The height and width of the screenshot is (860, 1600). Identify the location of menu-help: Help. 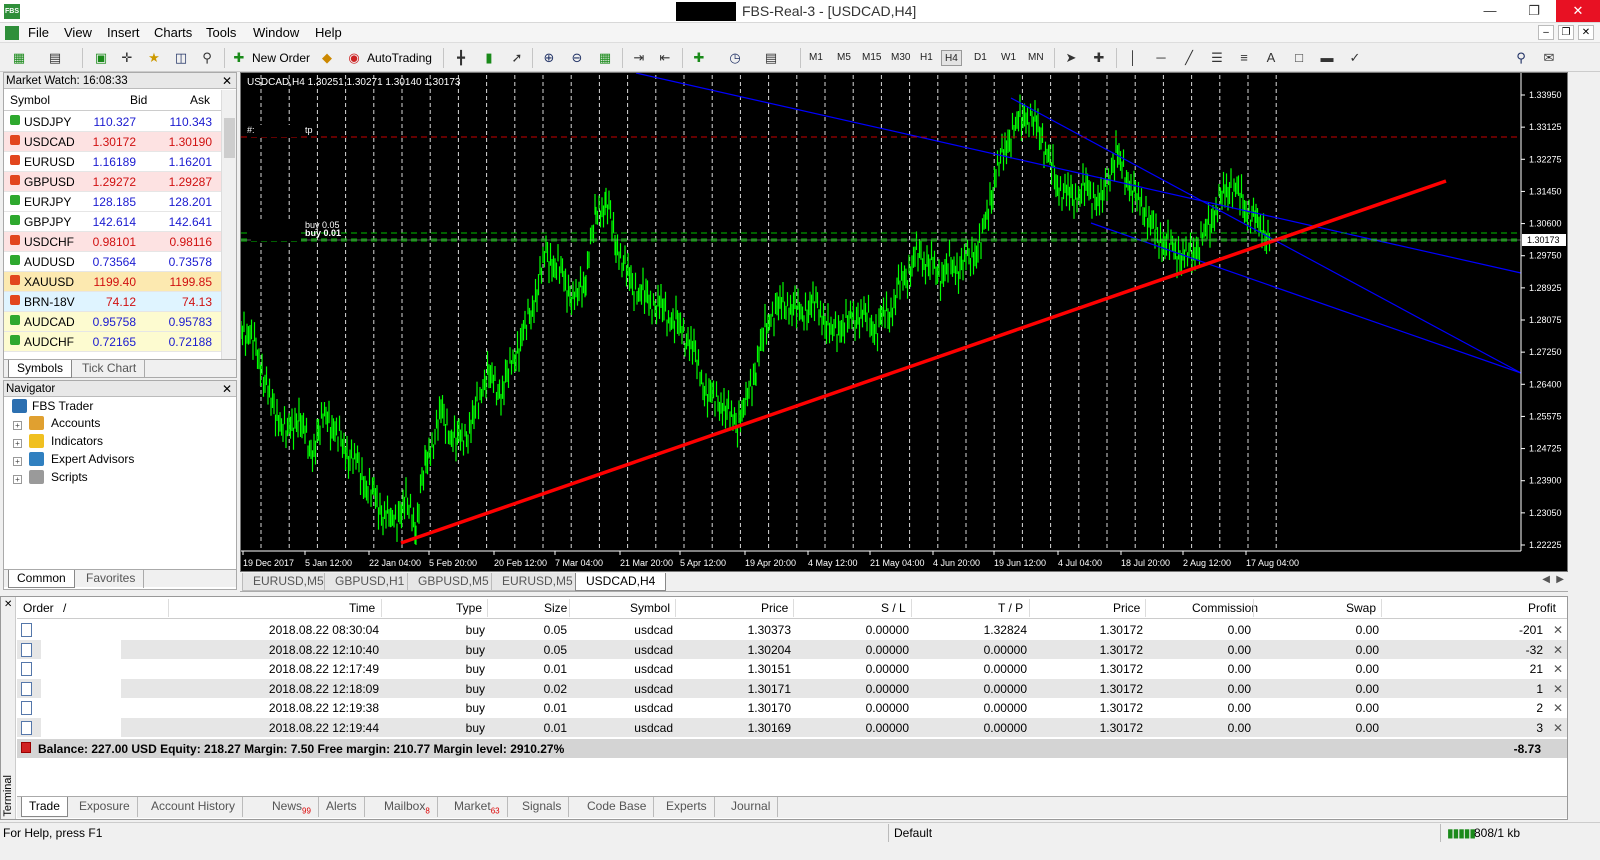
(328, 32).